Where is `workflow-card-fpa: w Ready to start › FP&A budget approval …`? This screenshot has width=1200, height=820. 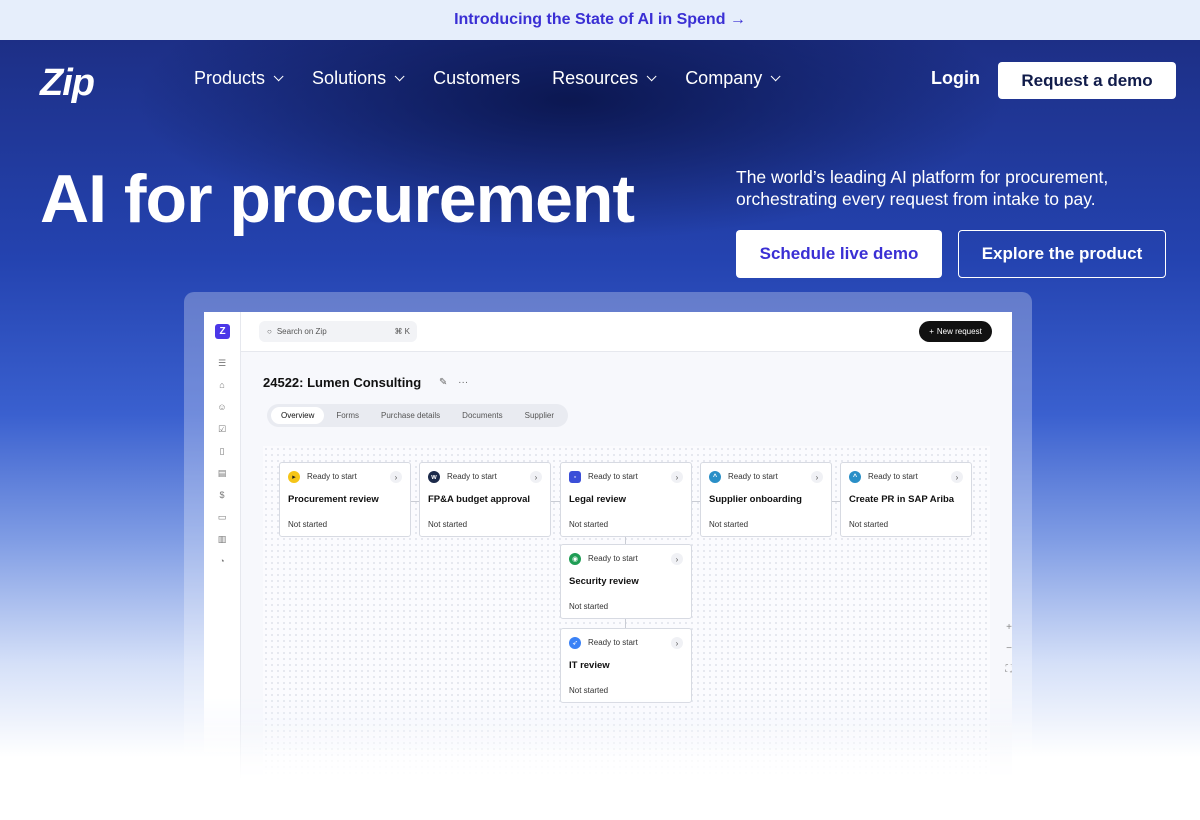
workflow-card-fpa: w Ready to start › FP&A budget approval … is located at coordinates (485, 499).